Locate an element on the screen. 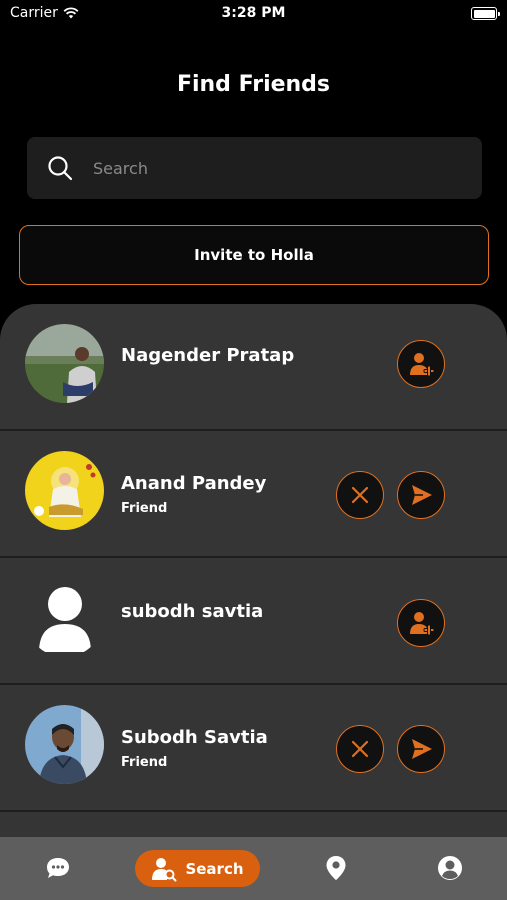  invite-button: Invite to Holla is located at coordinates (254, 255).